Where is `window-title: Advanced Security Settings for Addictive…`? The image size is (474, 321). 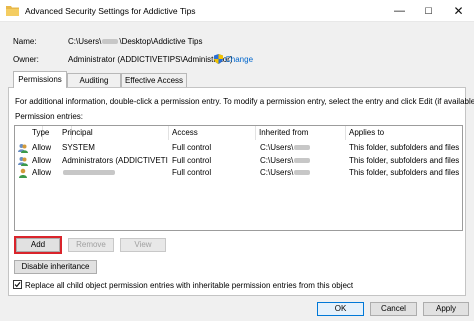
window-title: Advanced Security Settings for Addictive… is located at coordinates (110, 11).